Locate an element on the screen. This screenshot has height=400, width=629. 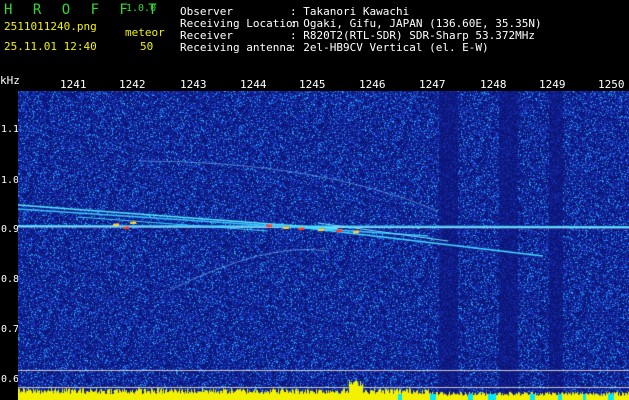
x-tick-label: 1246 is located at coordinates (372, 84).